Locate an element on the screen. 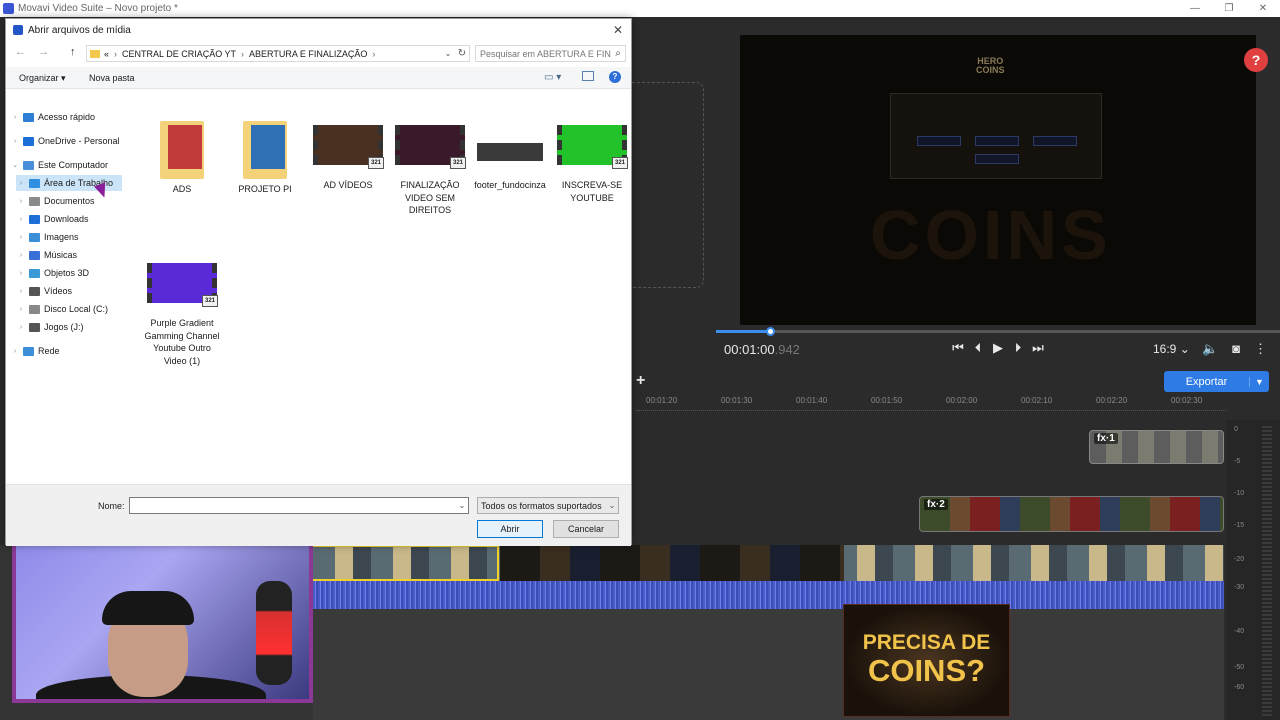  selected-clip is located at coordinates (406, 563).